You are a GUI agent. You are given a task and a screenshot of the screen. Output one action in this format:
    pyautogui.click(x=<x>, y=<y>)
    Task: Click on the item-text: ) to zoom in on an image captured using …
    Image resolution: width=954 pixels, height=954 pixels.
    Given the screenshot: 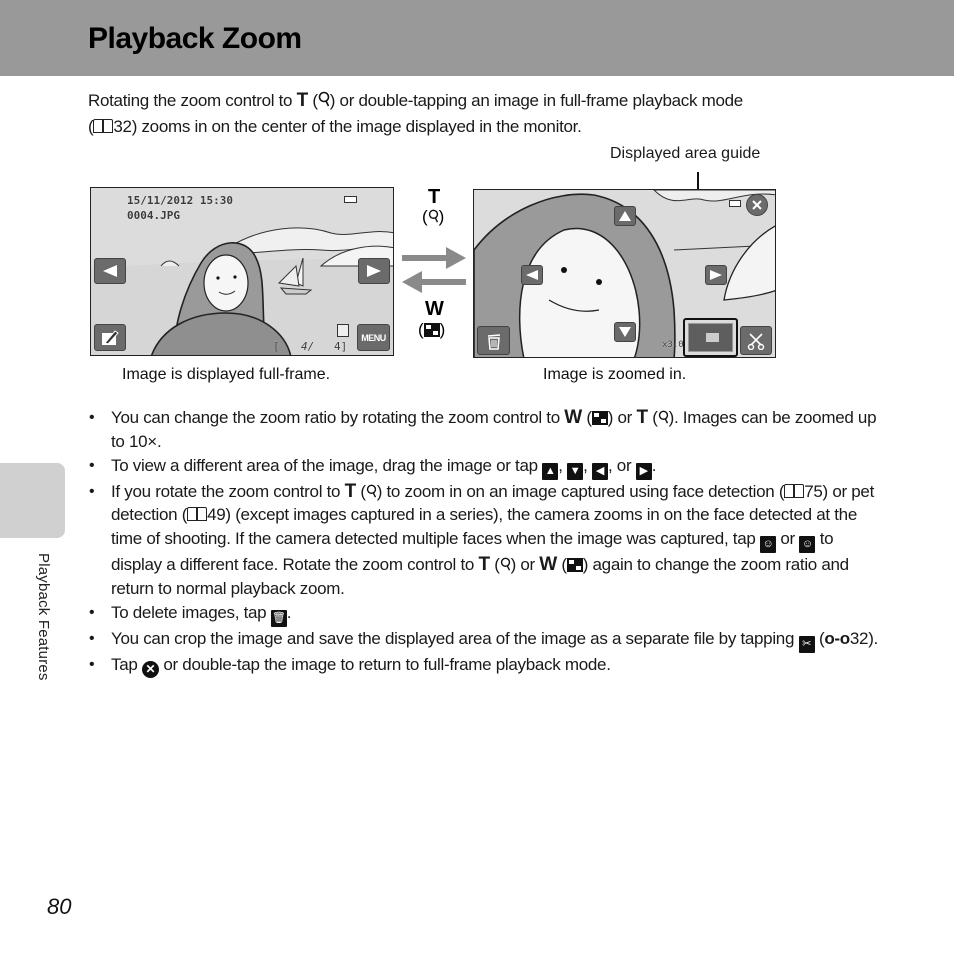 What is the action you would take?
    pyautogui.click(x=580, y=491)
    